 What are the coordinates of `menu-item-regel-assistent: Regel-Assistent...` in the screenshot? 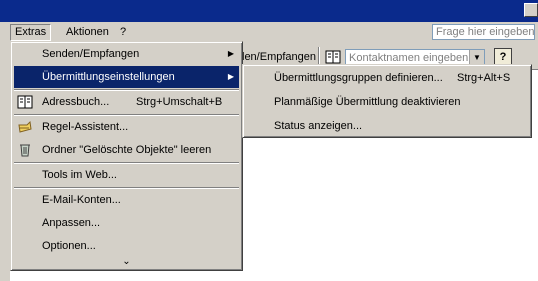 It's located at (126, 127).